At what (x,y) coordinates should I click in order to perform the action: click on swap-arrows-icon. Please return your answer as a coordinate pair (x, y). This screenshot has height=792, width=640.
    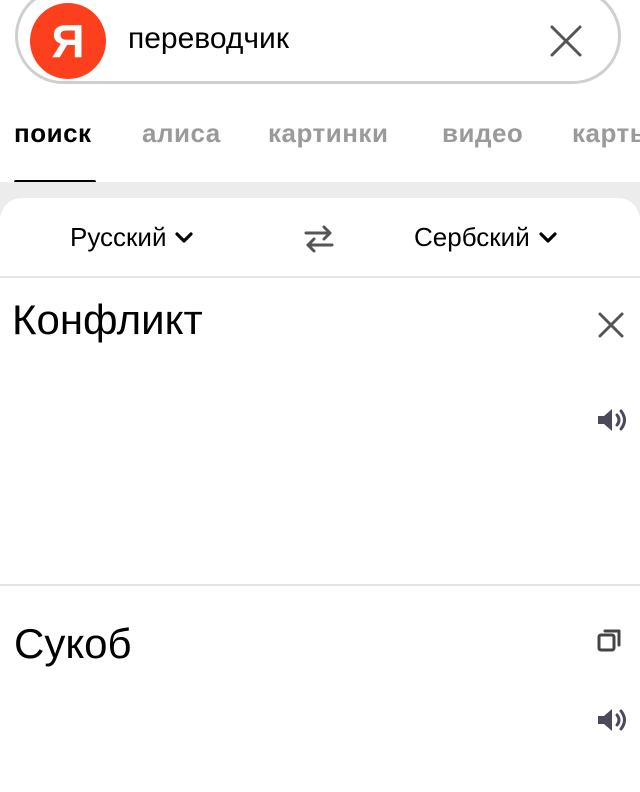
    Looking at the image, I should click on (319, 239).